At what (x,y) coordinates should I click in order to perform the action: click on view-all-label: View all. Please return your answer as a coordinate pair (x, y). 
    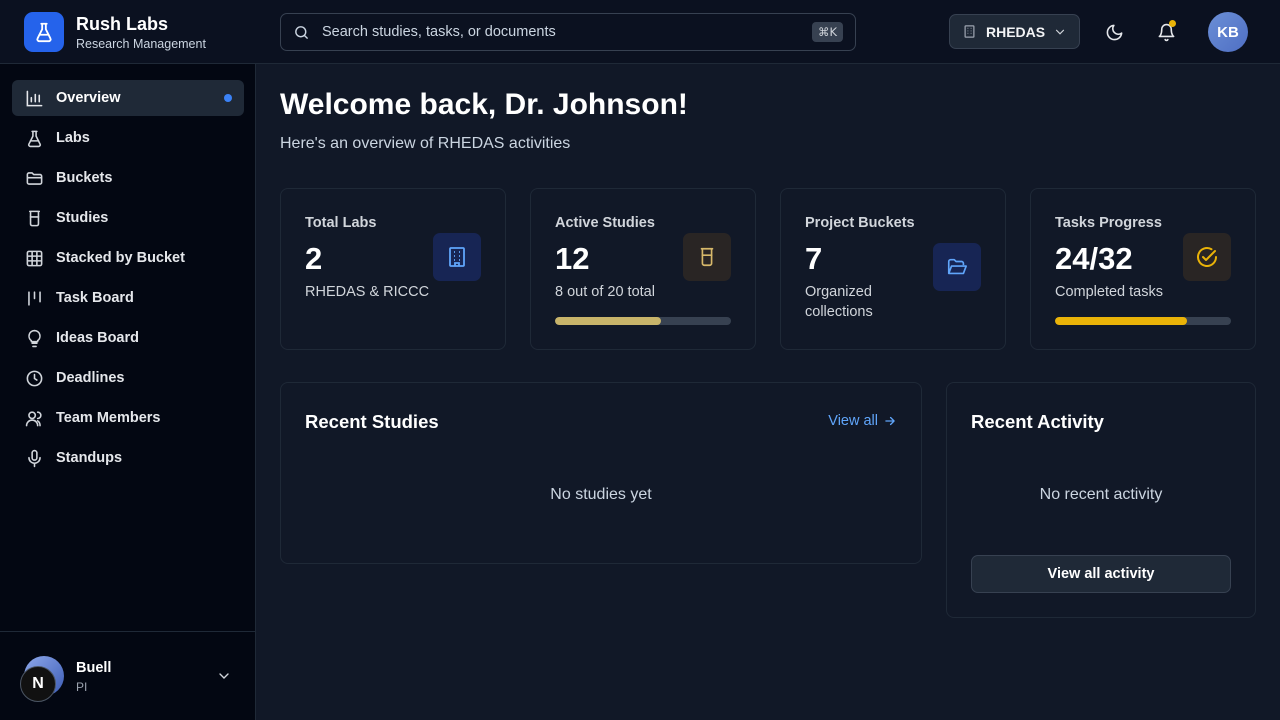
    Looking at the image, I should click on (853, 421).